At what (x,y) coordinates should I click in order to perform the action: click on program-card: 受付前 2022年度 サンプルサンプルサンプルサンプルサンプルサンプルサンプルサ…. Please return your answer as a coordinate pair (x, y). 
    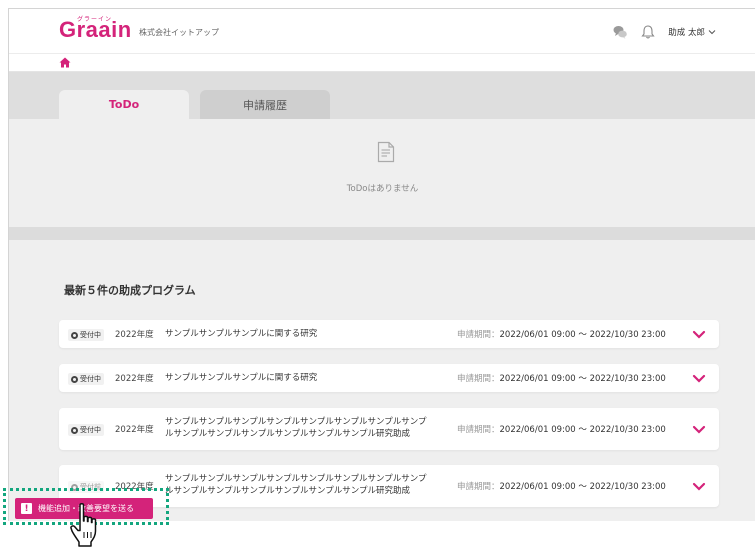
    Looking at the image, I should click on (389, 486).